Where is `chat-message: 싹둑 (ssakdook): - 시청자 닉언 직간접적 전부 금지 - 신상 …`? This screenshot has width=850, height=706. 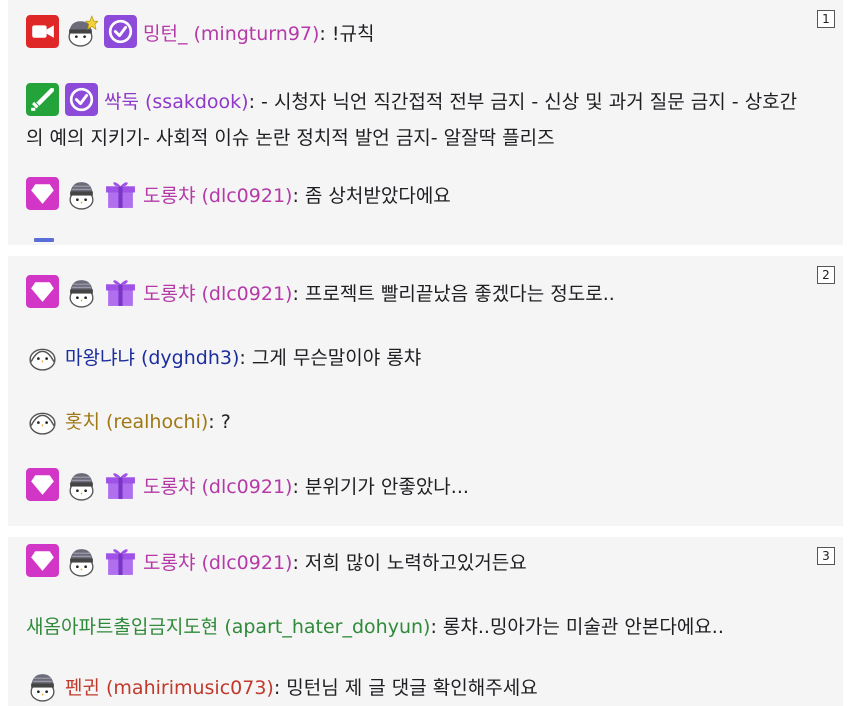
chat-message: 싹둑 (ssakdook): - 시청자 닉언 직간접적 전부 금지 - 신상 … is located at coordinates (419, 120).